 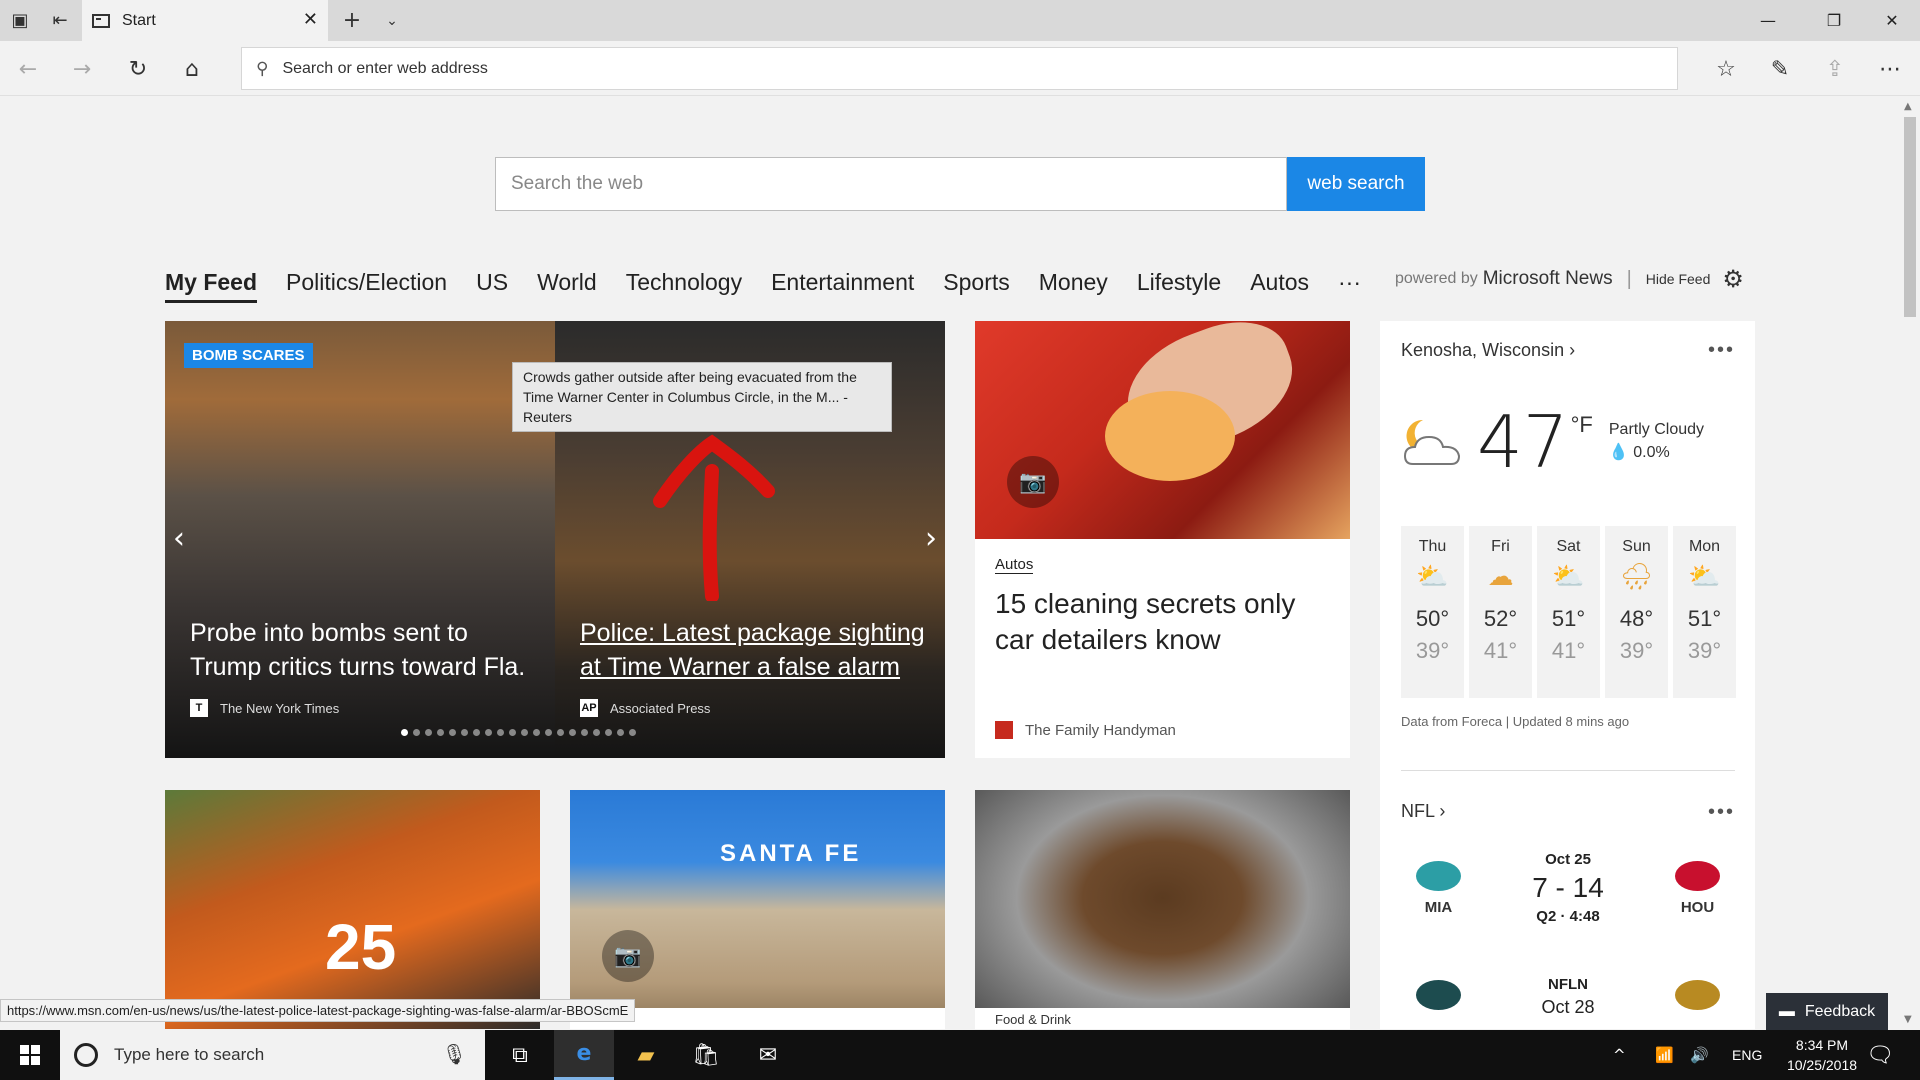 I want to click on start-button, so click(x=30, y=1055).